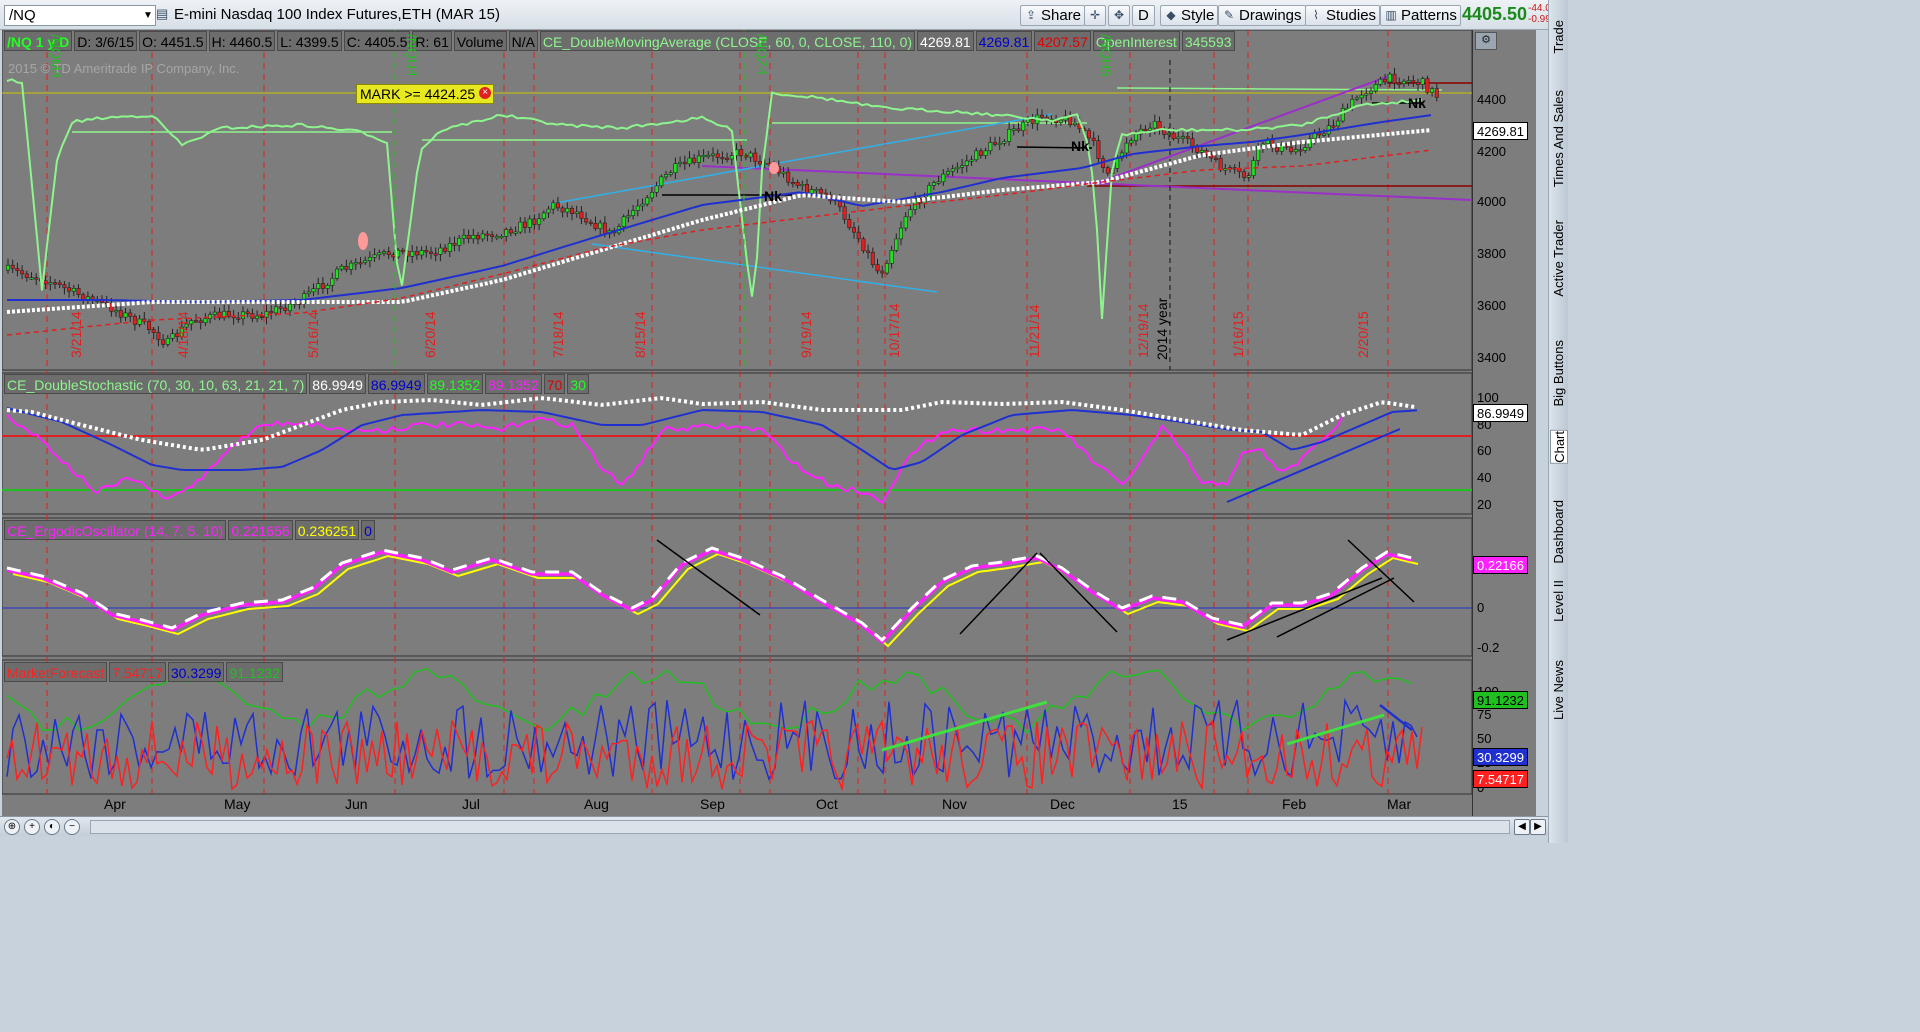 This screenshot has width=1920, height=1032. What do you see at coordinates (137, 672) in the screenshot?
I see `forecast-v1: 7.54717` at bounding box center [137, 672].